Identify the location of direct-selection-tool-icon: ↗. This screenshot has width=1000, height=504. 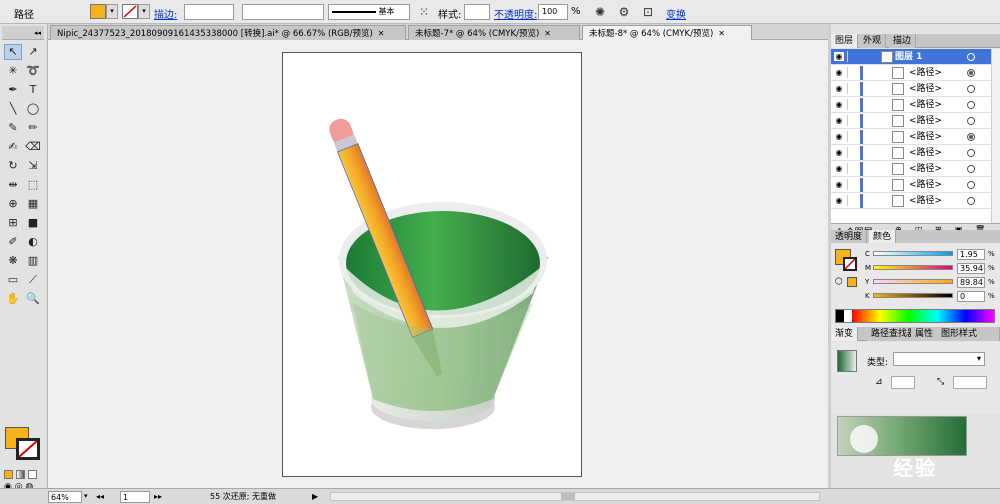
(33, 52).